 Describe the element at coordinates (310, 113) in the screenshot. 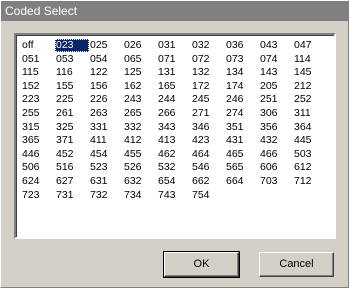

I see `code-item: 311` at that location.